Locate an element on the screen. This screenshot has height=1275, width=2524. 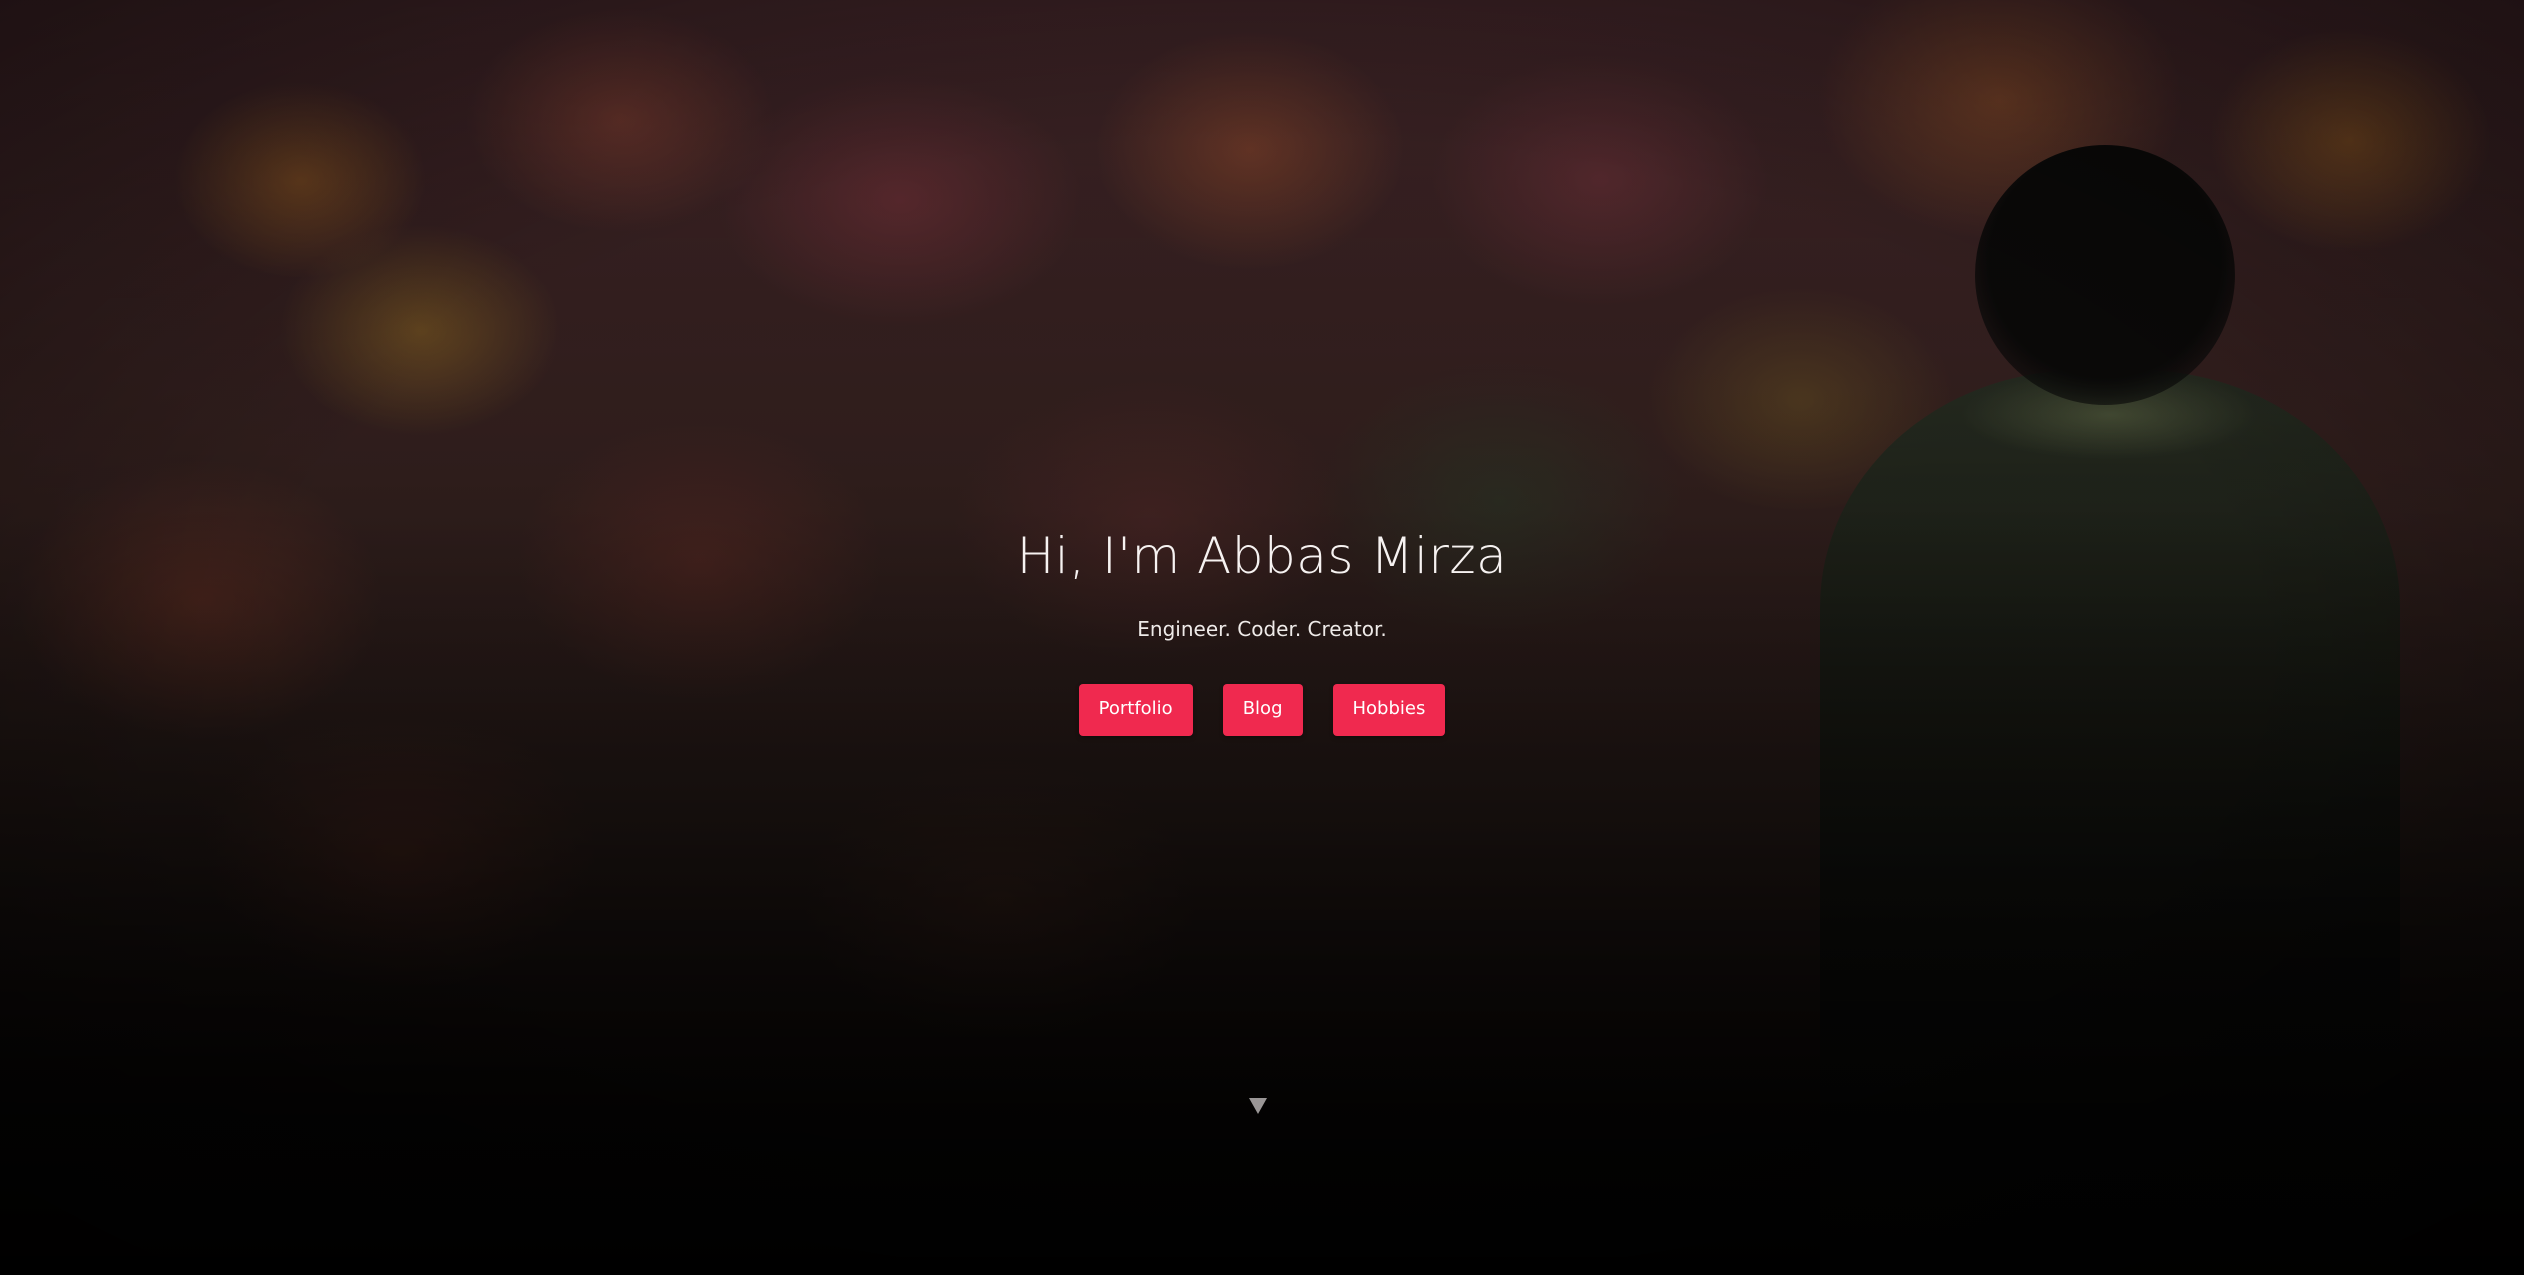
triangle-down-icon is located at coordinates (1258, 1105).